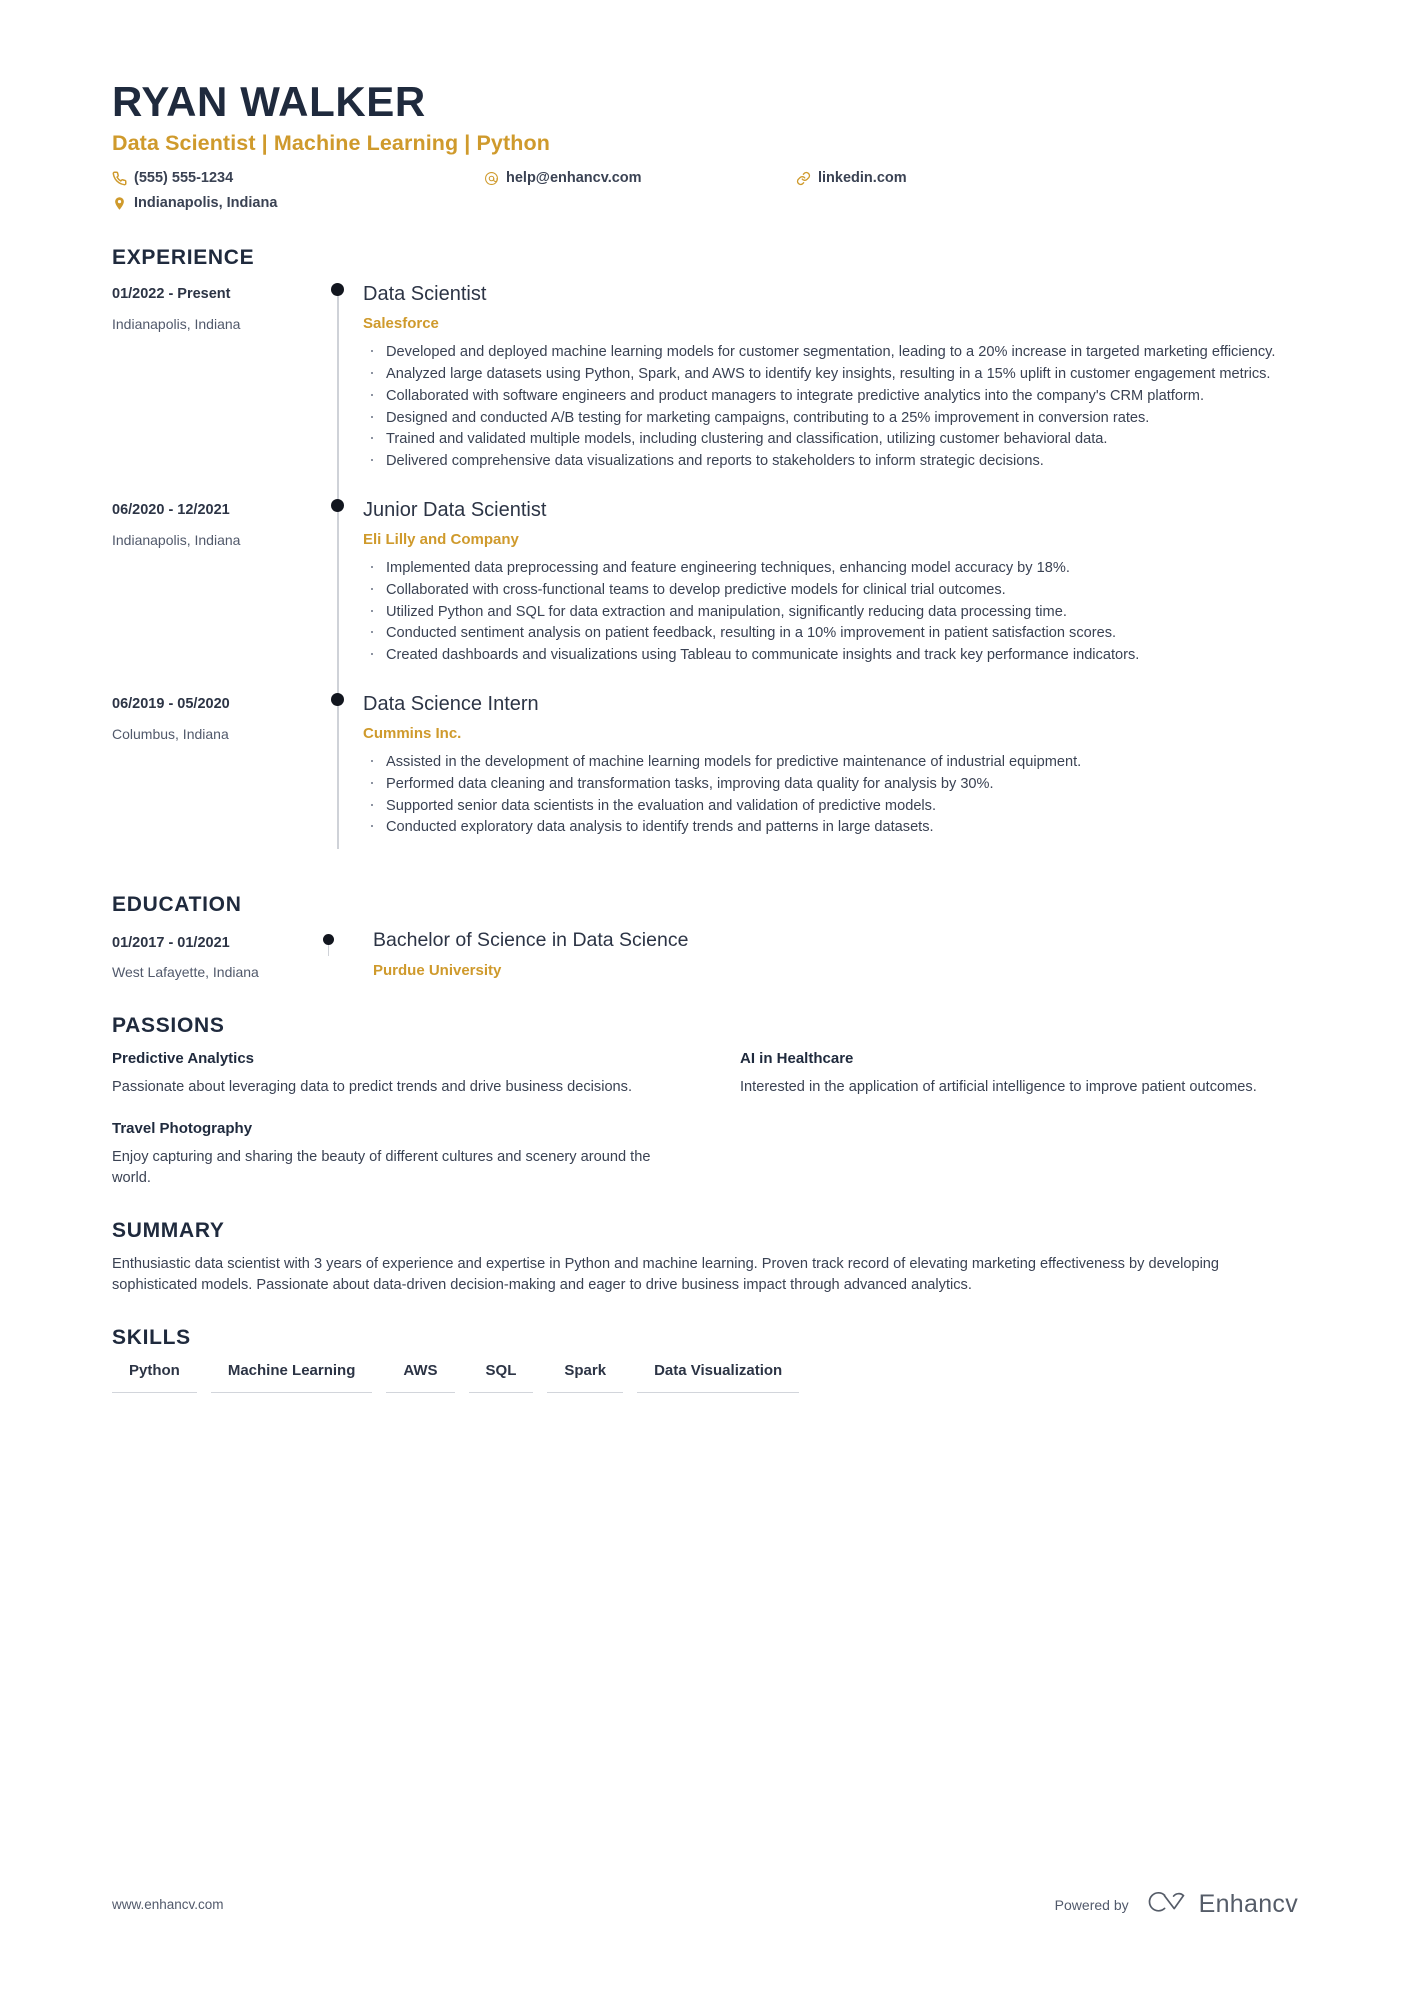  I want to click on contact-row-secondary: Indianapolis, Indiana, so click(582, 203).